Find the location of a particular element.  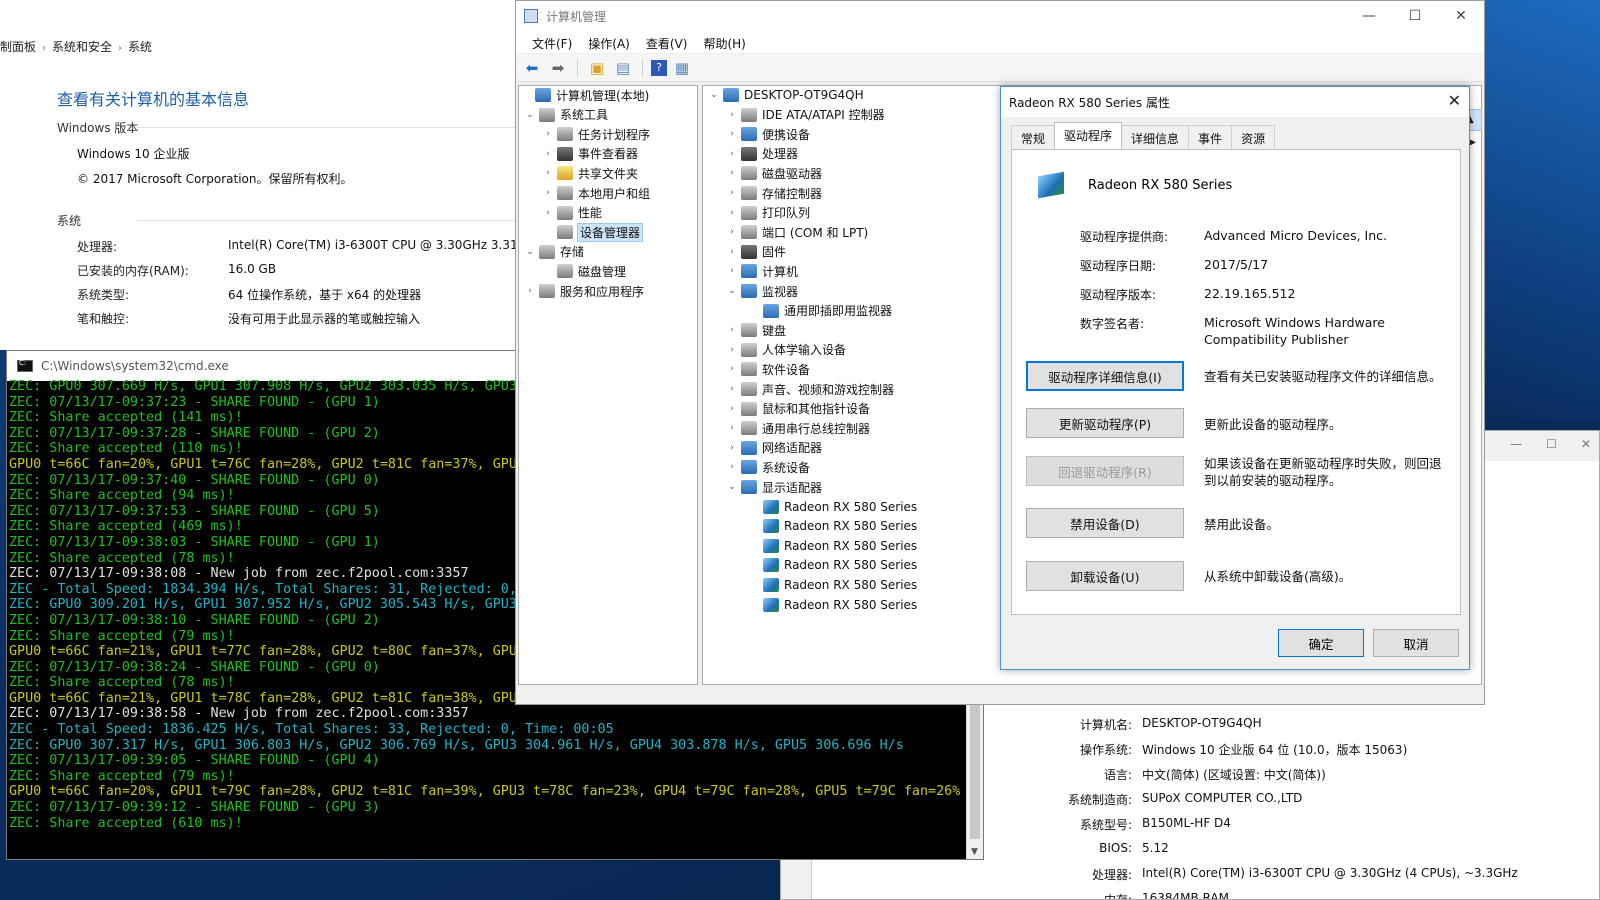

breadcrumb-control-panel: 制面板 is located at coordinates (18, 47).